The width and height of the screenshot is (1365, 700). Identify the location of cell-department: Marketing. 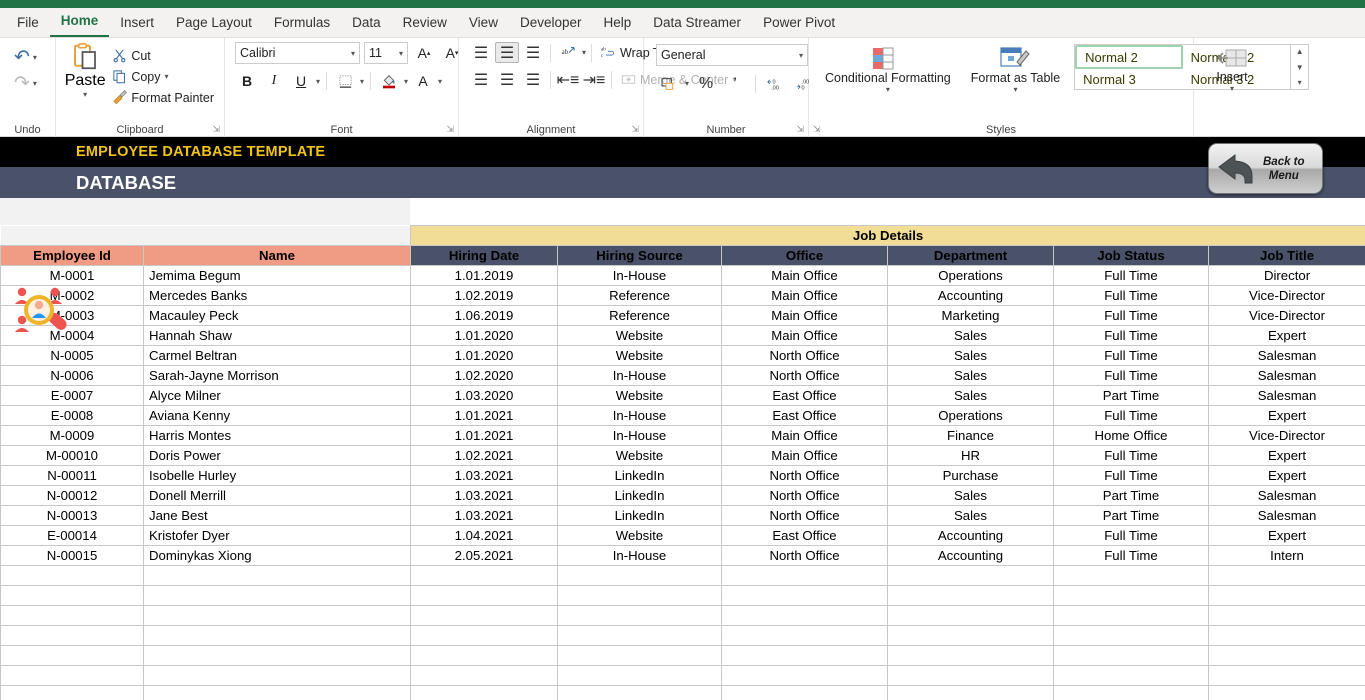
(970, 315).